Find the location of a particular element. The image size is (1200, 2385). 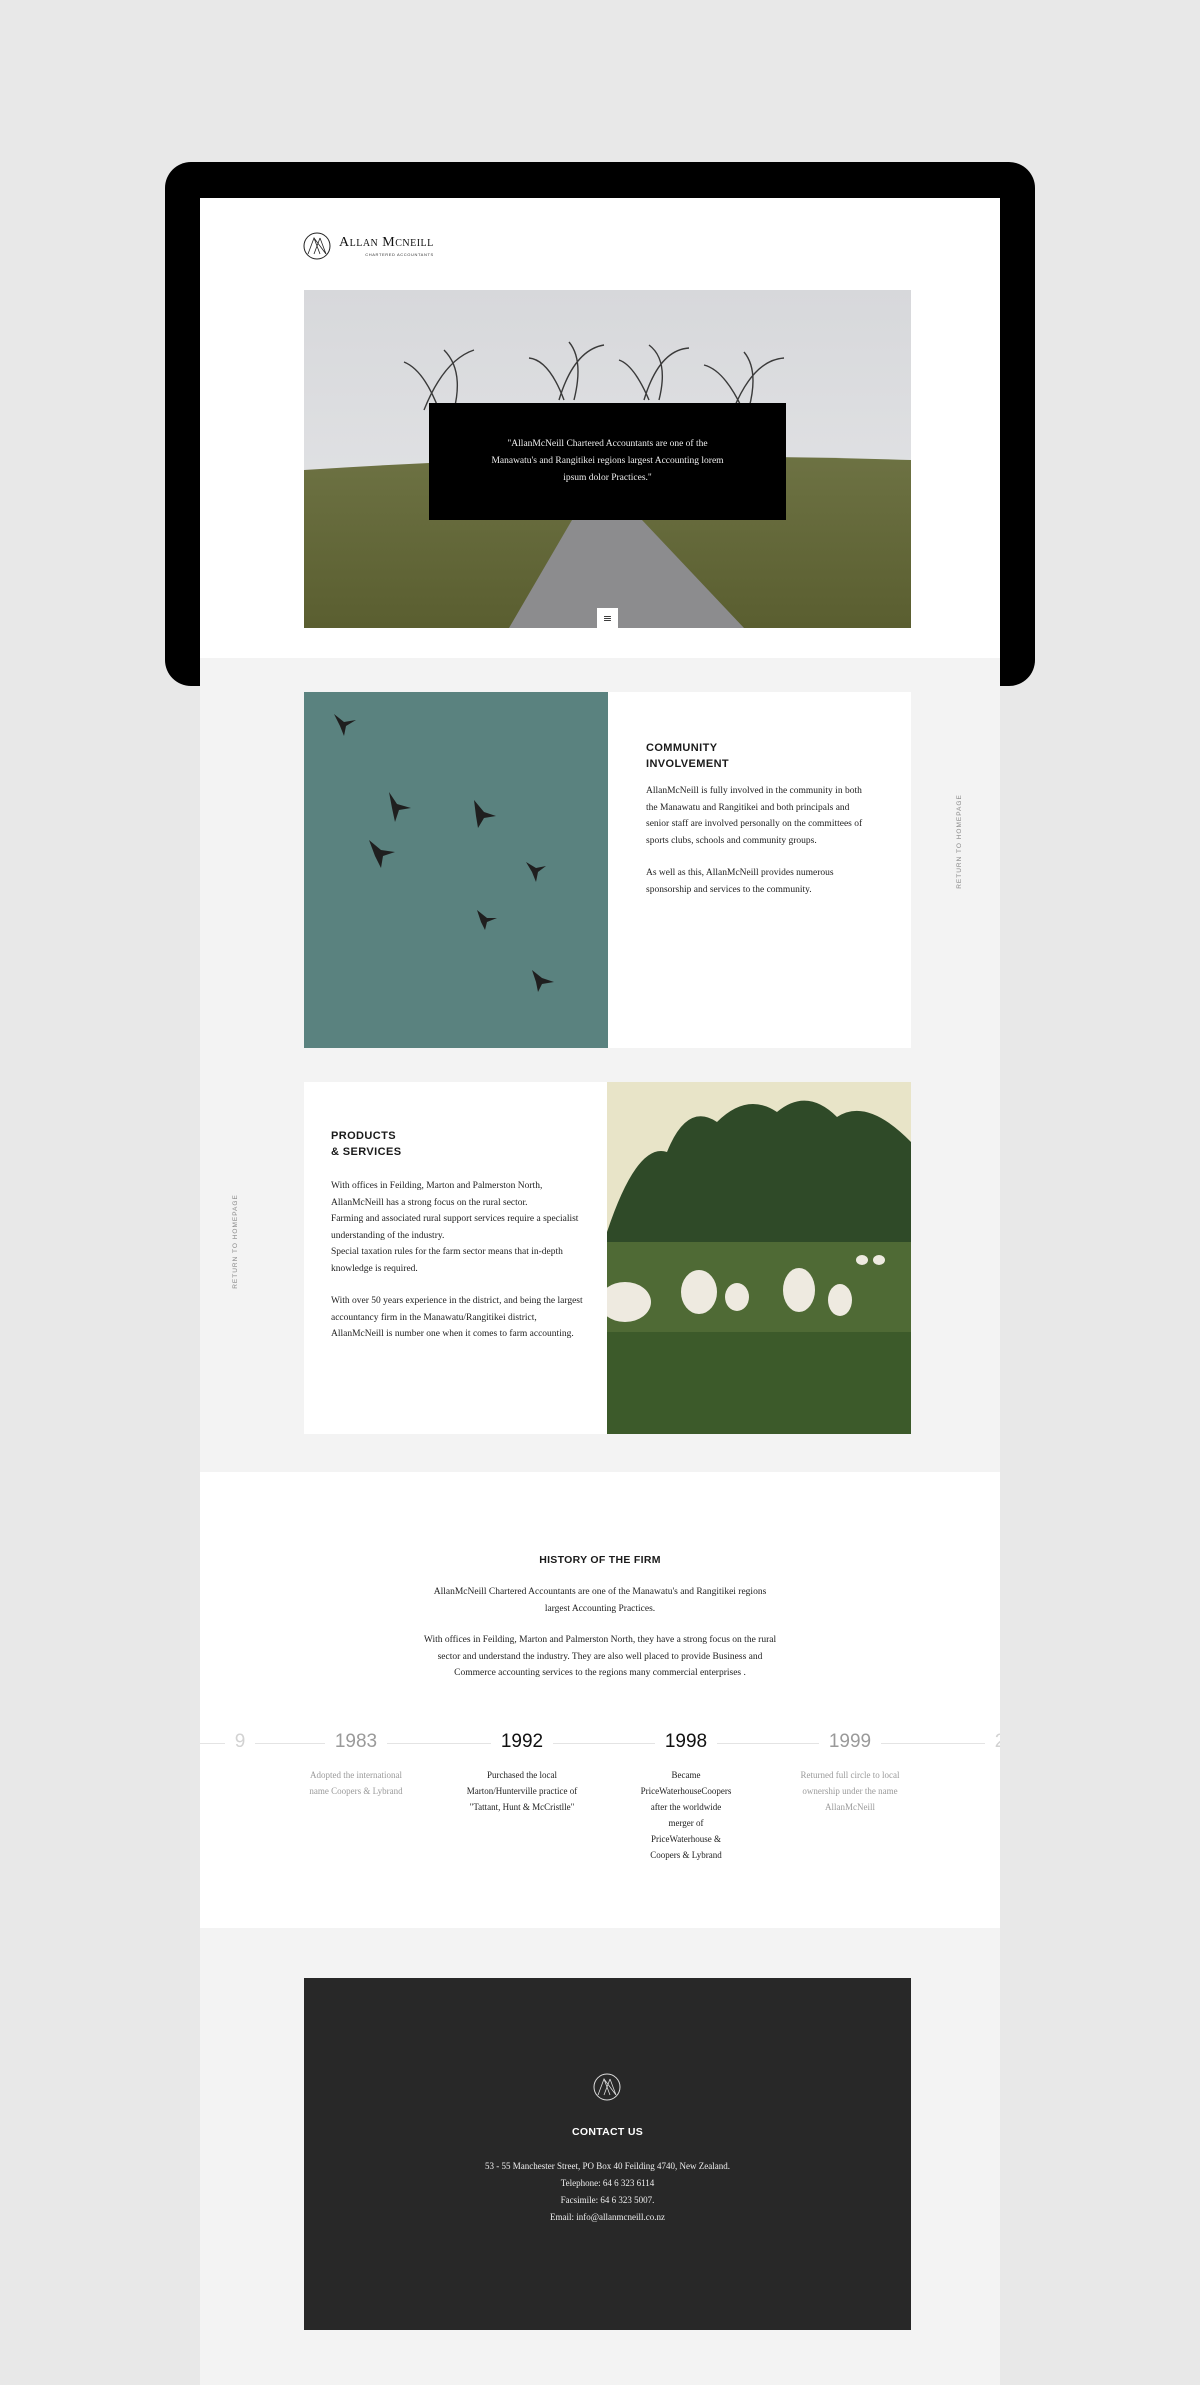

timeline-year: 2 is located at coordinates (992, 1742).